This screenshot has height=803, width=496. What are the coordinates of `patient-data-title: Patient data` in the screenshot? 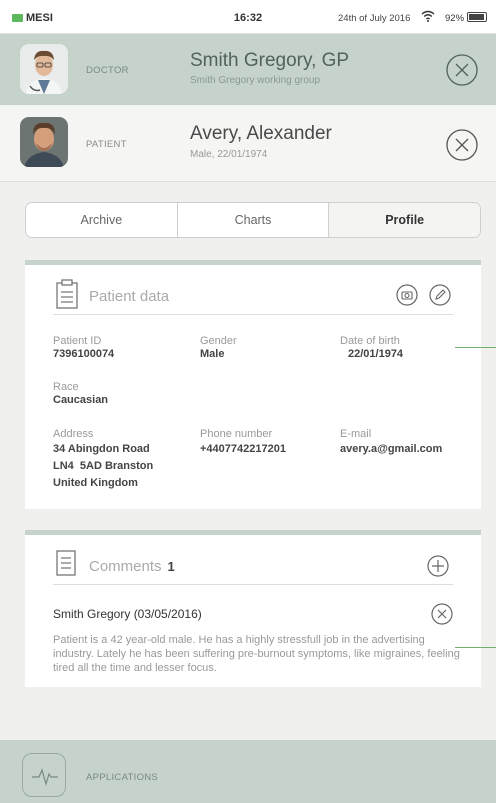 It's located at (129, 296).